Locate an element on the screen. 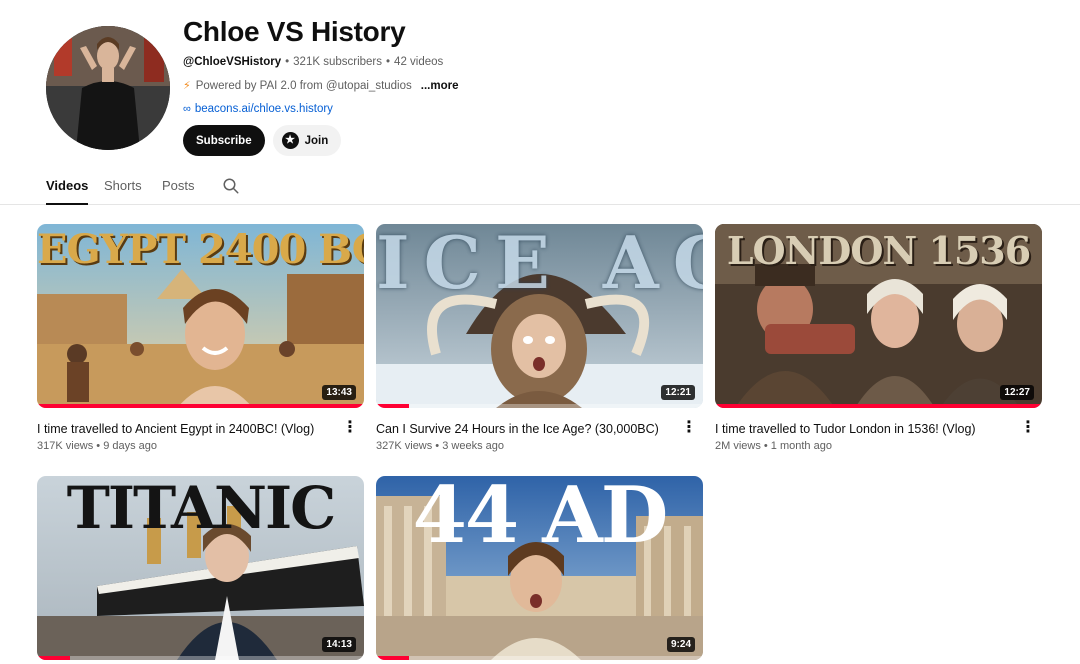 This screenshot has height=664, width=1080. channel-title: Chloe VS History is located at coordinates (294, 31).